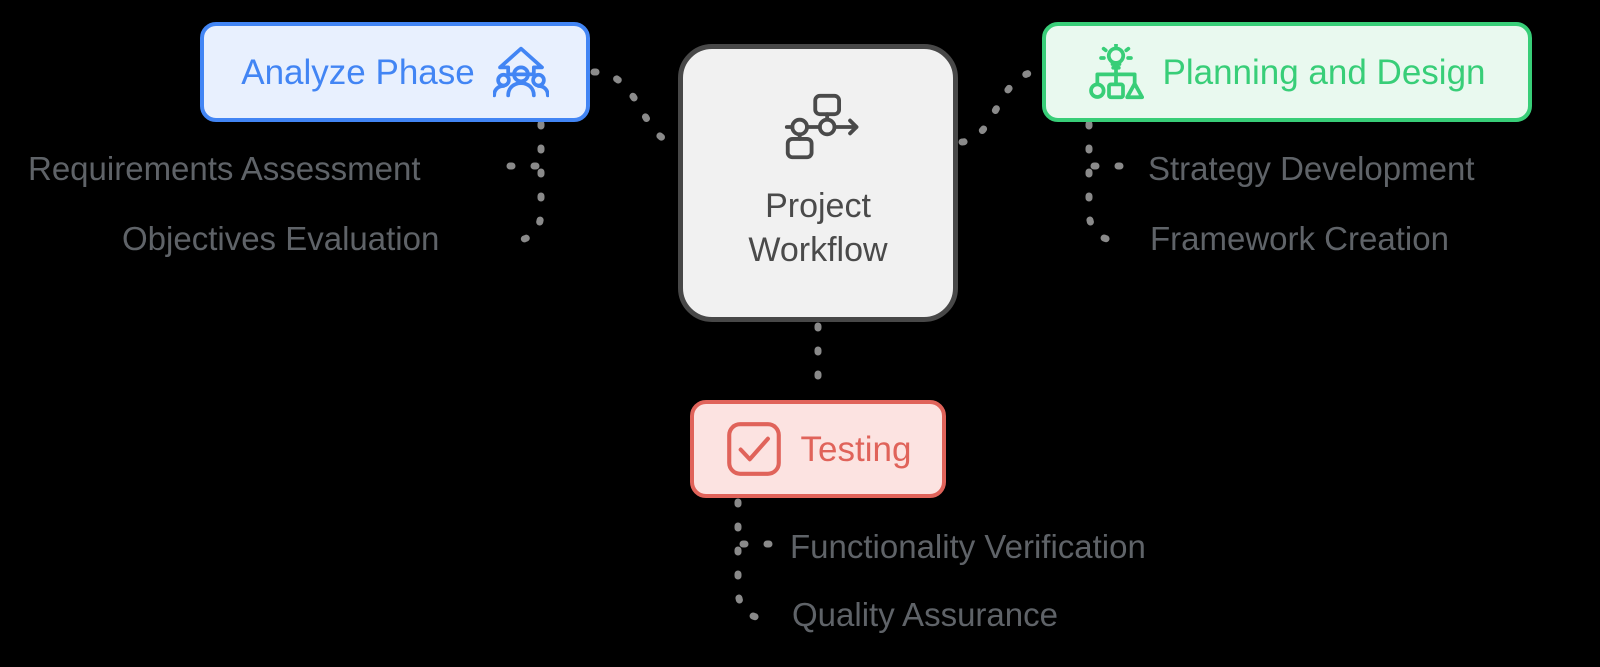  What do you see at coordinates (526, 182) in the screenshot?
I see `connector-analyze-branch` at bounding box center [526, 182].